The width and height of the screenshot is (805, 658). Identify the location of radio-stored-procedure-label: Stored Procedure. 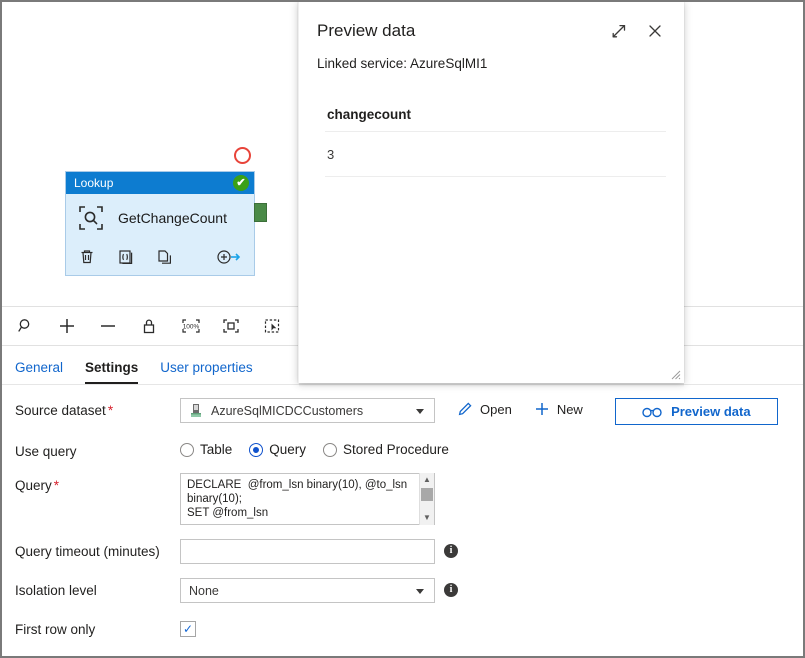
(396, 449).